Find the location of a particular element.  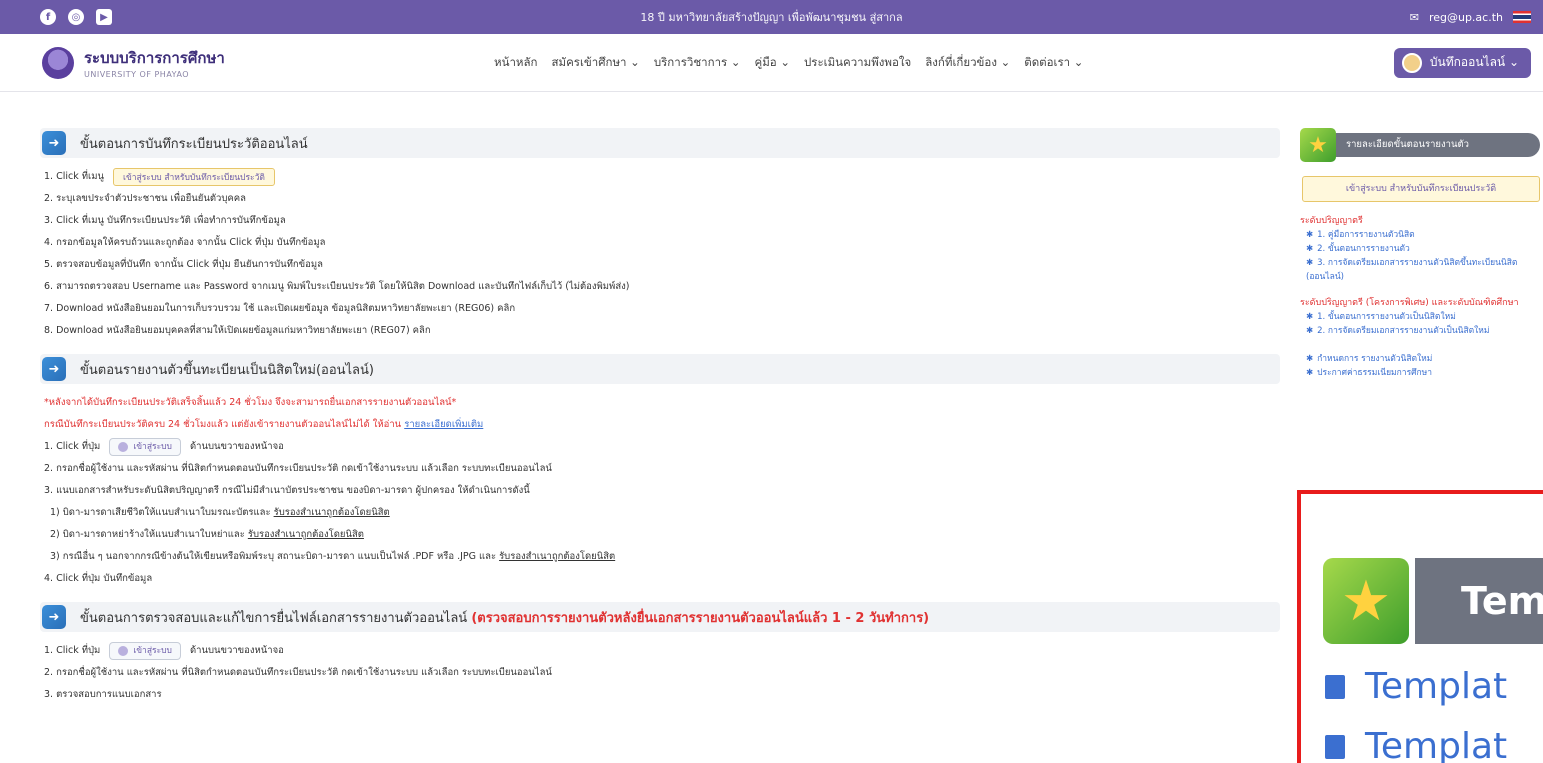

sidebar-category: ระดับปริญญาตรี is located at coordinates (1331, 221).